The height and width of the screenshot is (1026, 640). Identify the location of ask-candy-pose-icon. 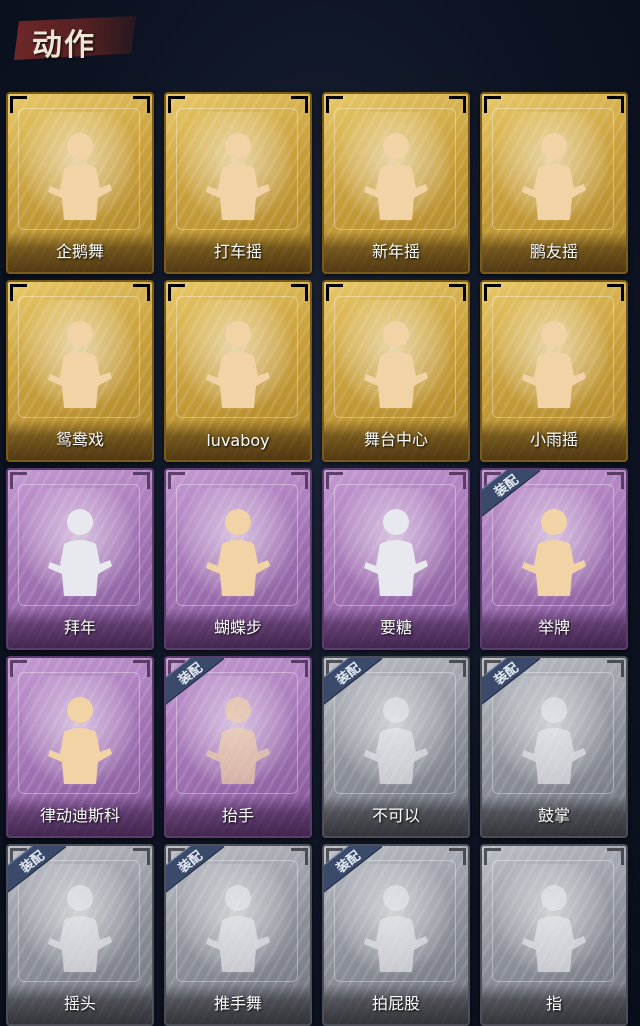
(396, 552).